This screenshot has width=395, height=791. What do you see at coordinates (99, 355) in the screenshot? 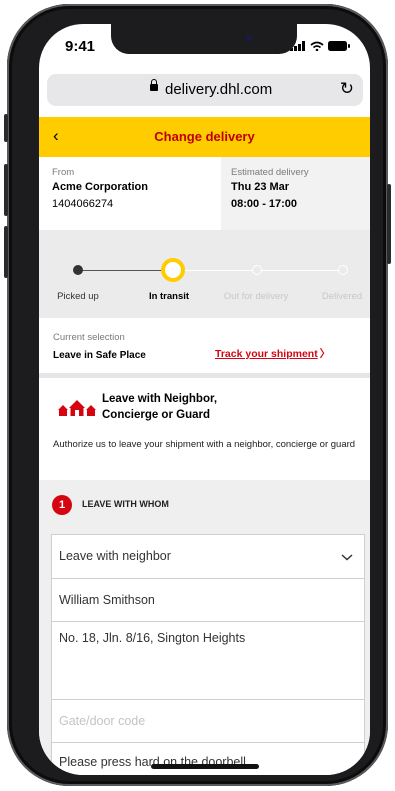
I see `current-selection-value: Leave in Safe Place` at bounding box center [99, 355].